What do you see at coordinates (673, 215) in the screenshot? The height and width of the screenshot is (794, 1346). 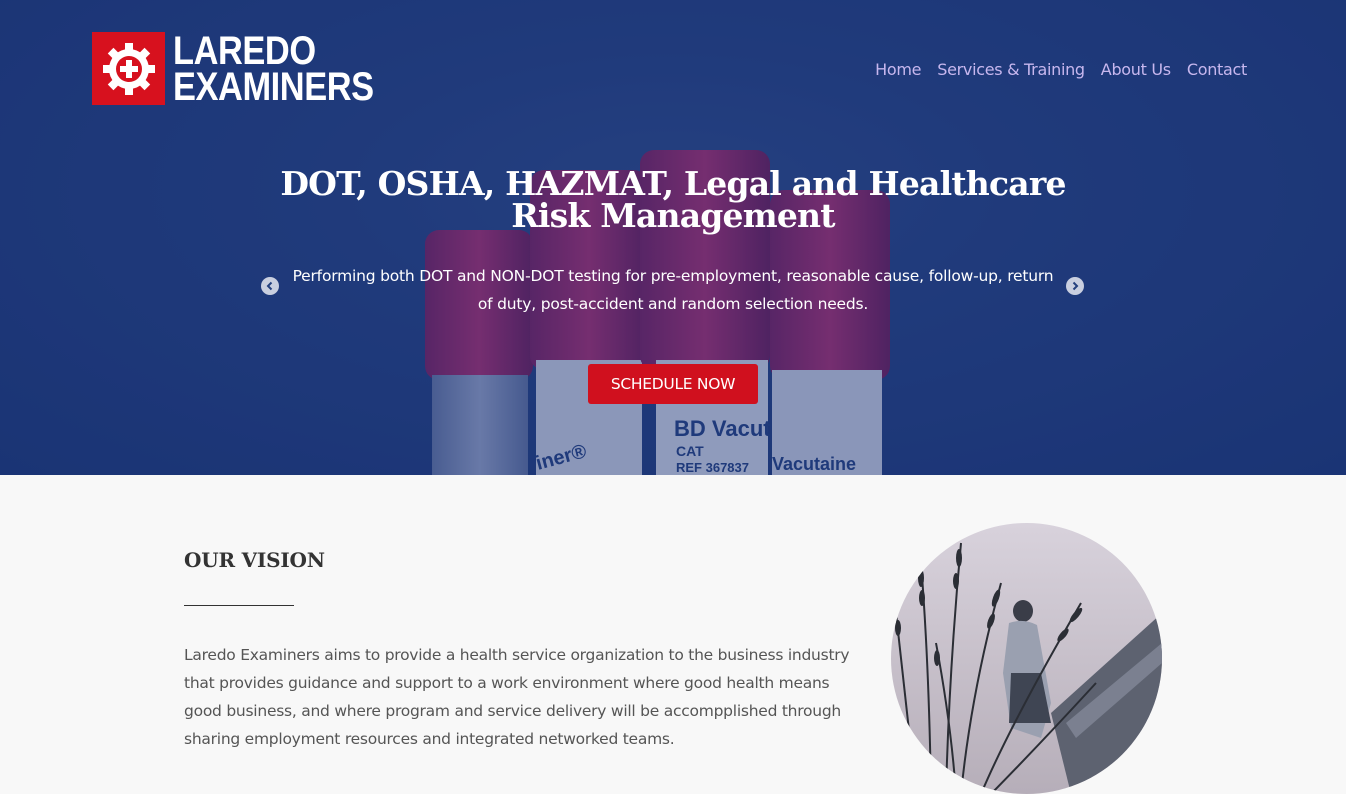 I see `hero-headline-line-2: Risk Management` at bounding box center [673, 215].